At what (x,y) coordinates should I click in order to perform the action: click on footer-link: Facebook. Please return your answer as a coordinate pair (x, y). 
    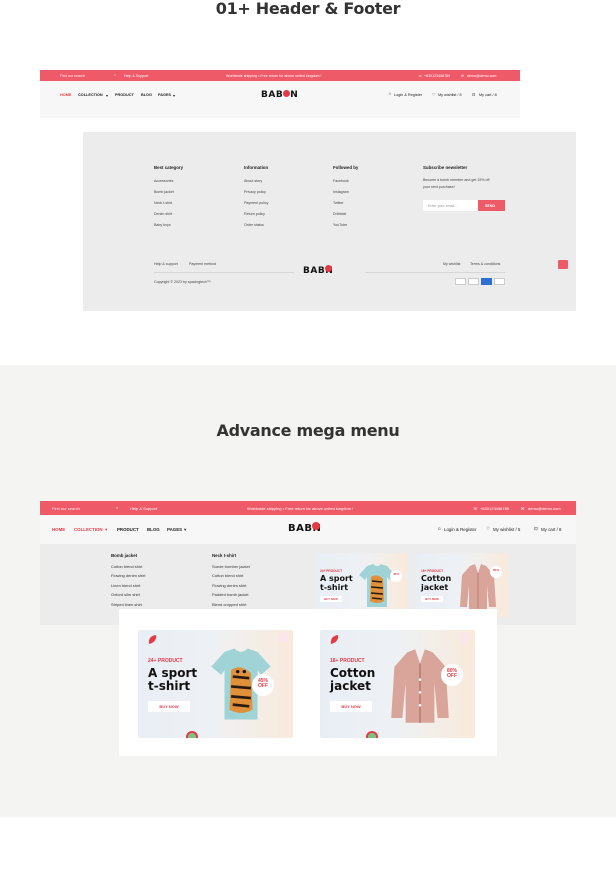
    Looking at the image, I should click on (341, 181).